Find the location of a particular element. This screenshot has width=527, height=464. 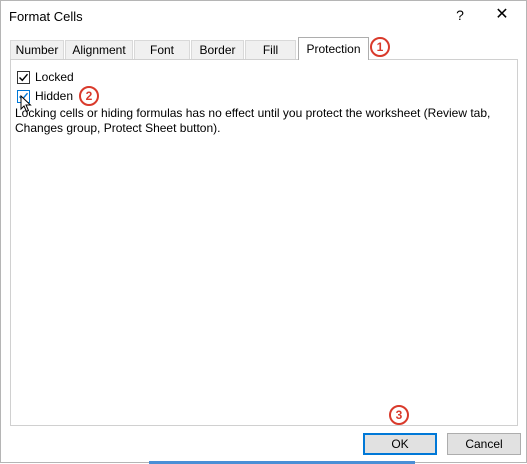

tab-fill: Fill is located at coordinates (270, 49).